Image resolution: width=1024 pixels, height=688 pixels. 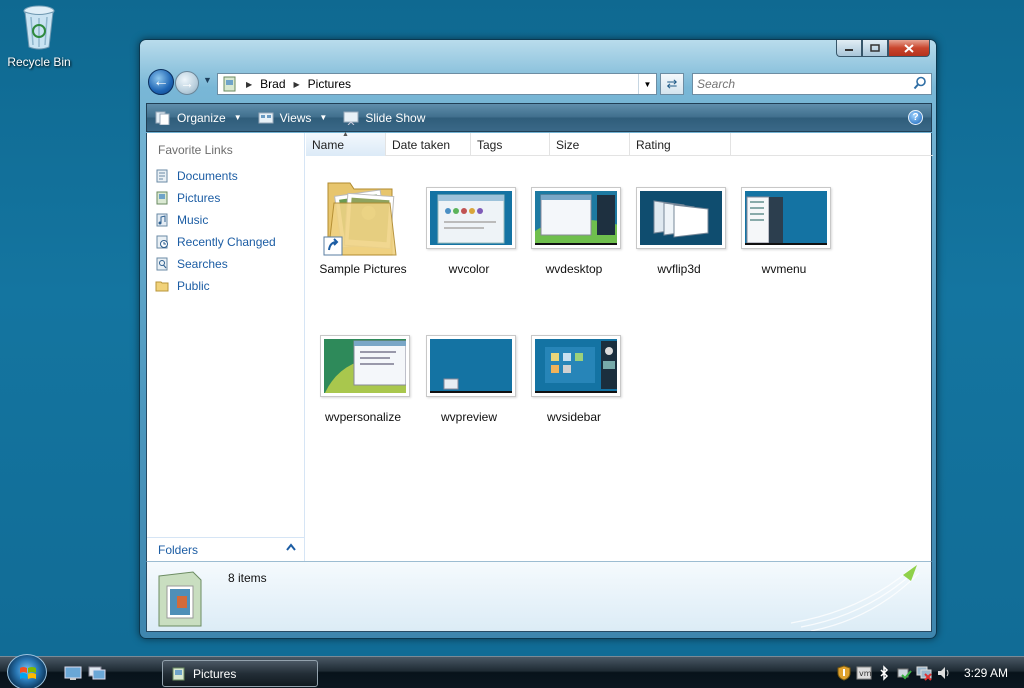 I want to click on help-icon: ?, so click(x=915, y=117).